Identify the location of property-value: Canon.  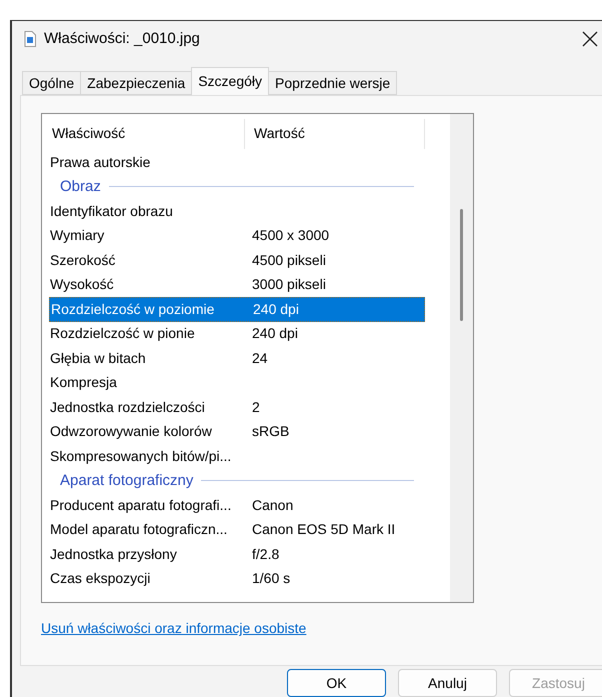
(273, 505).